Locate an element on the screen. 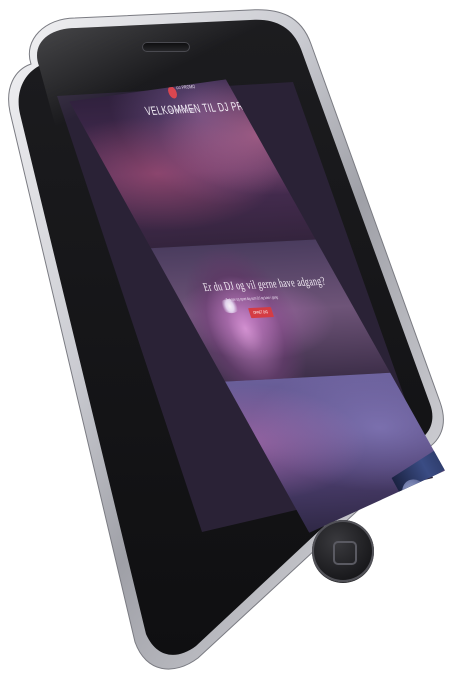  microphone-head is located at coordinates (421, 505).